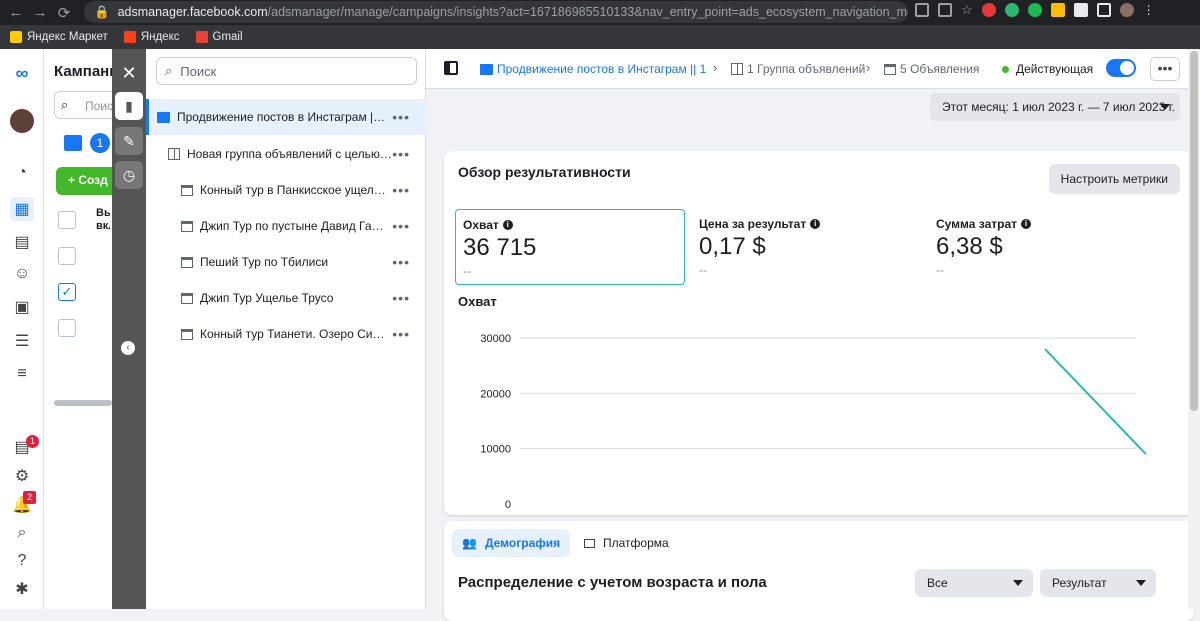 Image resolution: width=1200 pixels, height=621 pixels. What do you see at coordinates (988, 10) in the screenshot?
I see `extension-red-icon` at bounding box center [988, 10].